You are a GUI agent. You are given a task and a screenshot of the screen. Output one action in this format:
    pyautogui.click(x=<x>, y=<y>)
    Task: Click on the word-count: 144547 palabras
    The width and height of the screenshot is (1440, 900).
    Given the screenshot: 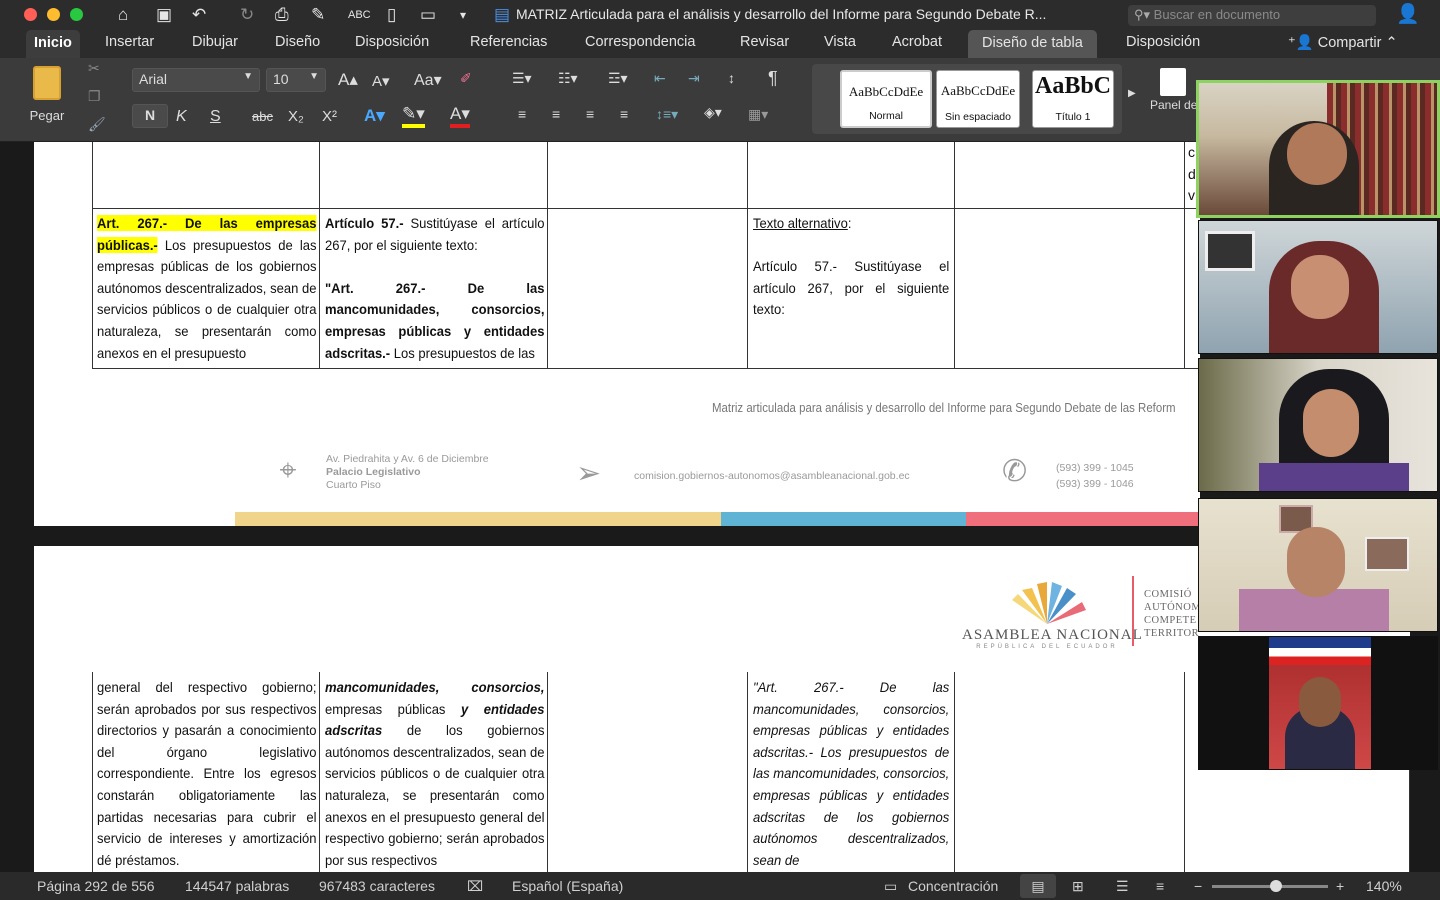 What is the action you would take?
    pyautogui.click(x=237, y=886)
    